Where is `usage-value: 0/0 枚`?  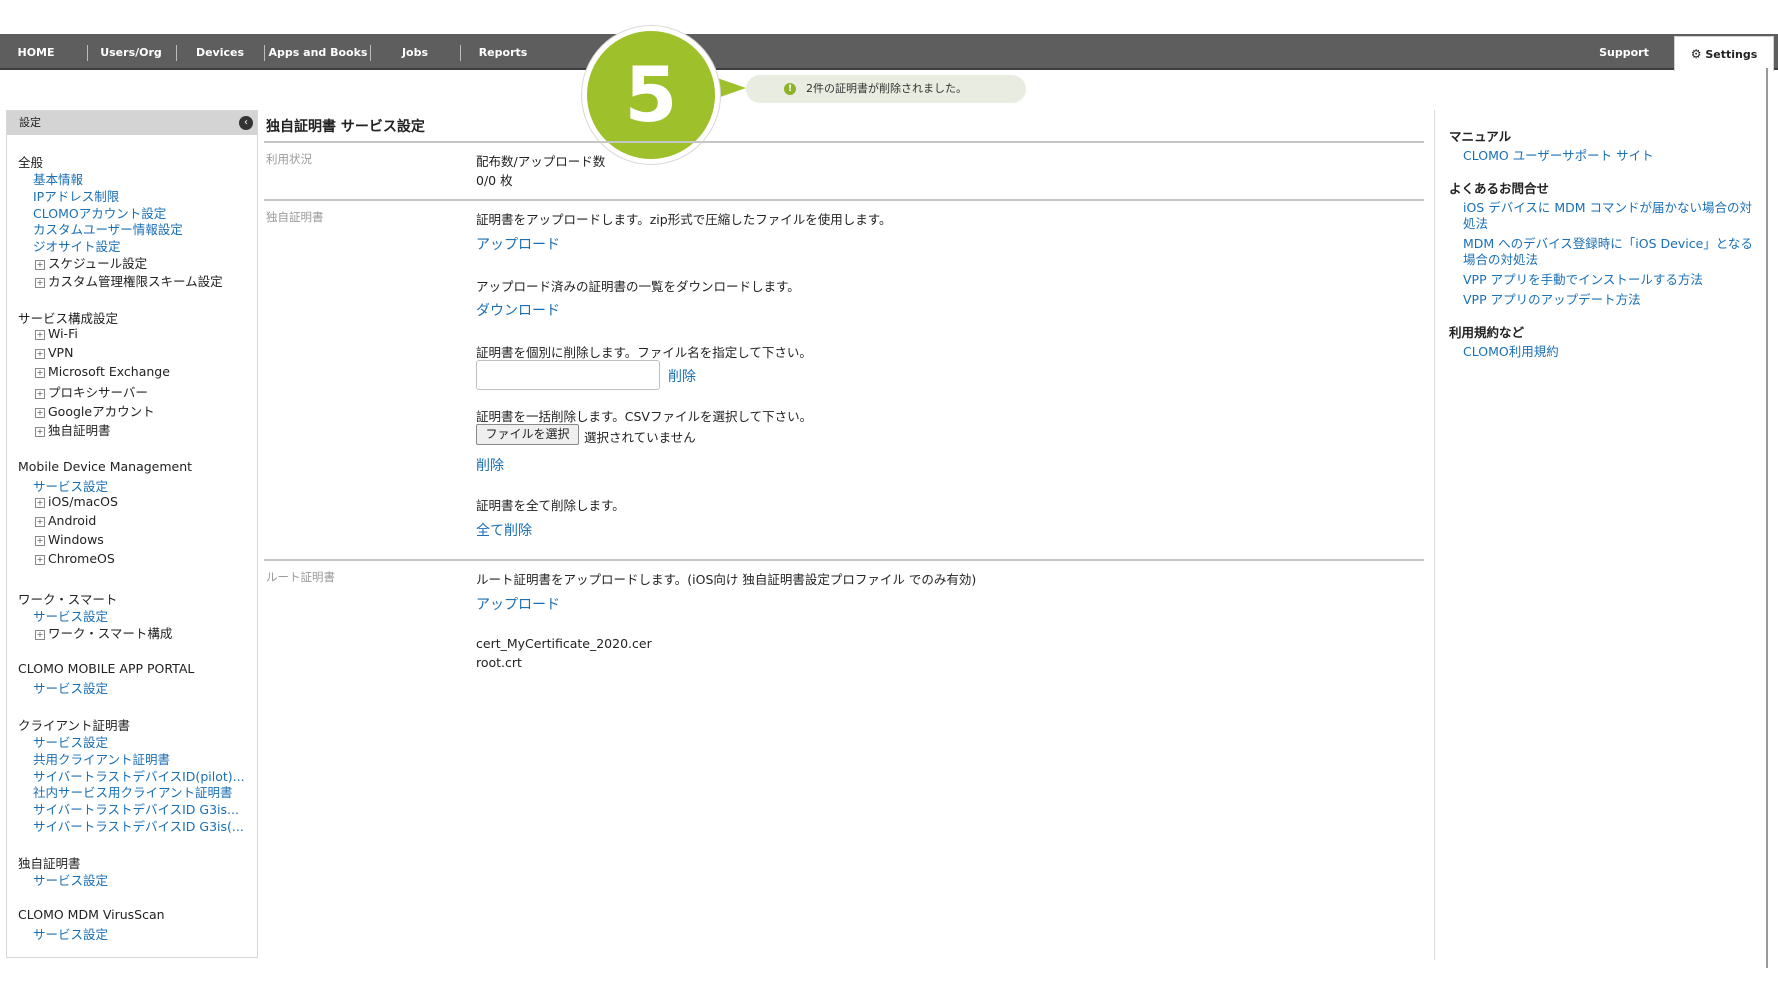
usage-value: 0/0 枚 is located at coordinates (494, 180).